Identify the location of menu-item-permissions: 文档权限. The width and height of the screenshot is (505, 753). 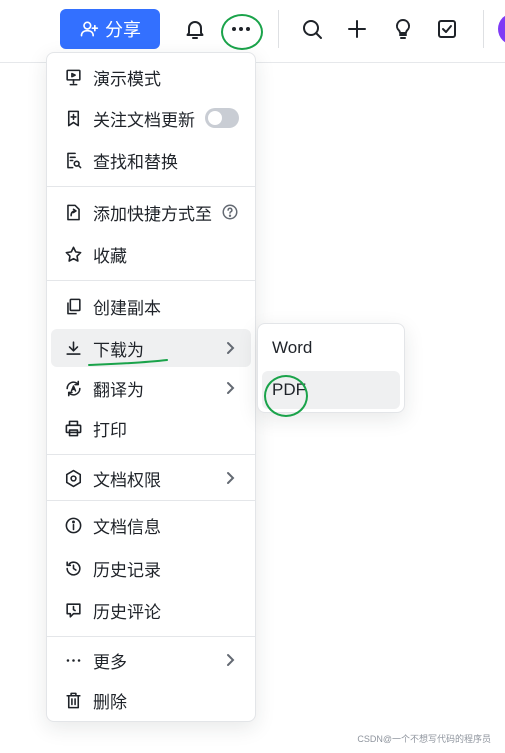
(151, 478).